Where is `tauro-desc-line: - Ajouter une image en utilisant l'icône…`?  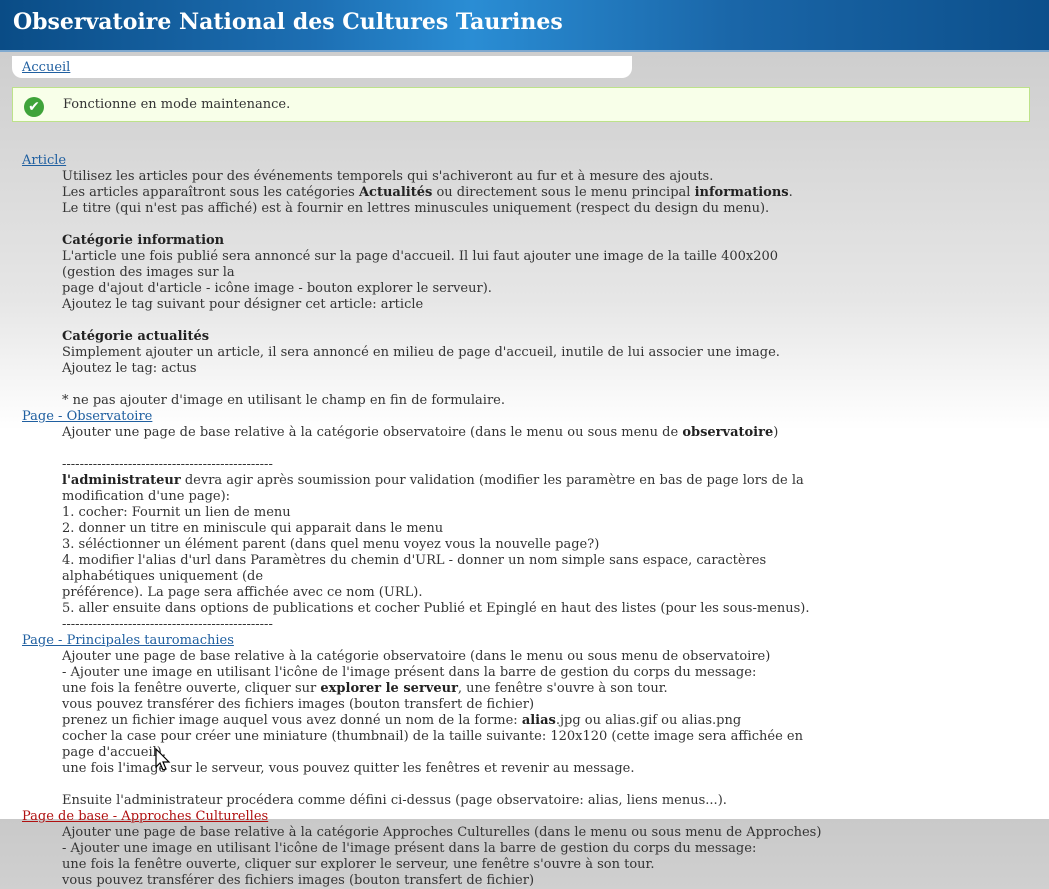 tauro-desc-line: - Ajouter une image en utilisant l'icône… is located at coordinates (409, 672).